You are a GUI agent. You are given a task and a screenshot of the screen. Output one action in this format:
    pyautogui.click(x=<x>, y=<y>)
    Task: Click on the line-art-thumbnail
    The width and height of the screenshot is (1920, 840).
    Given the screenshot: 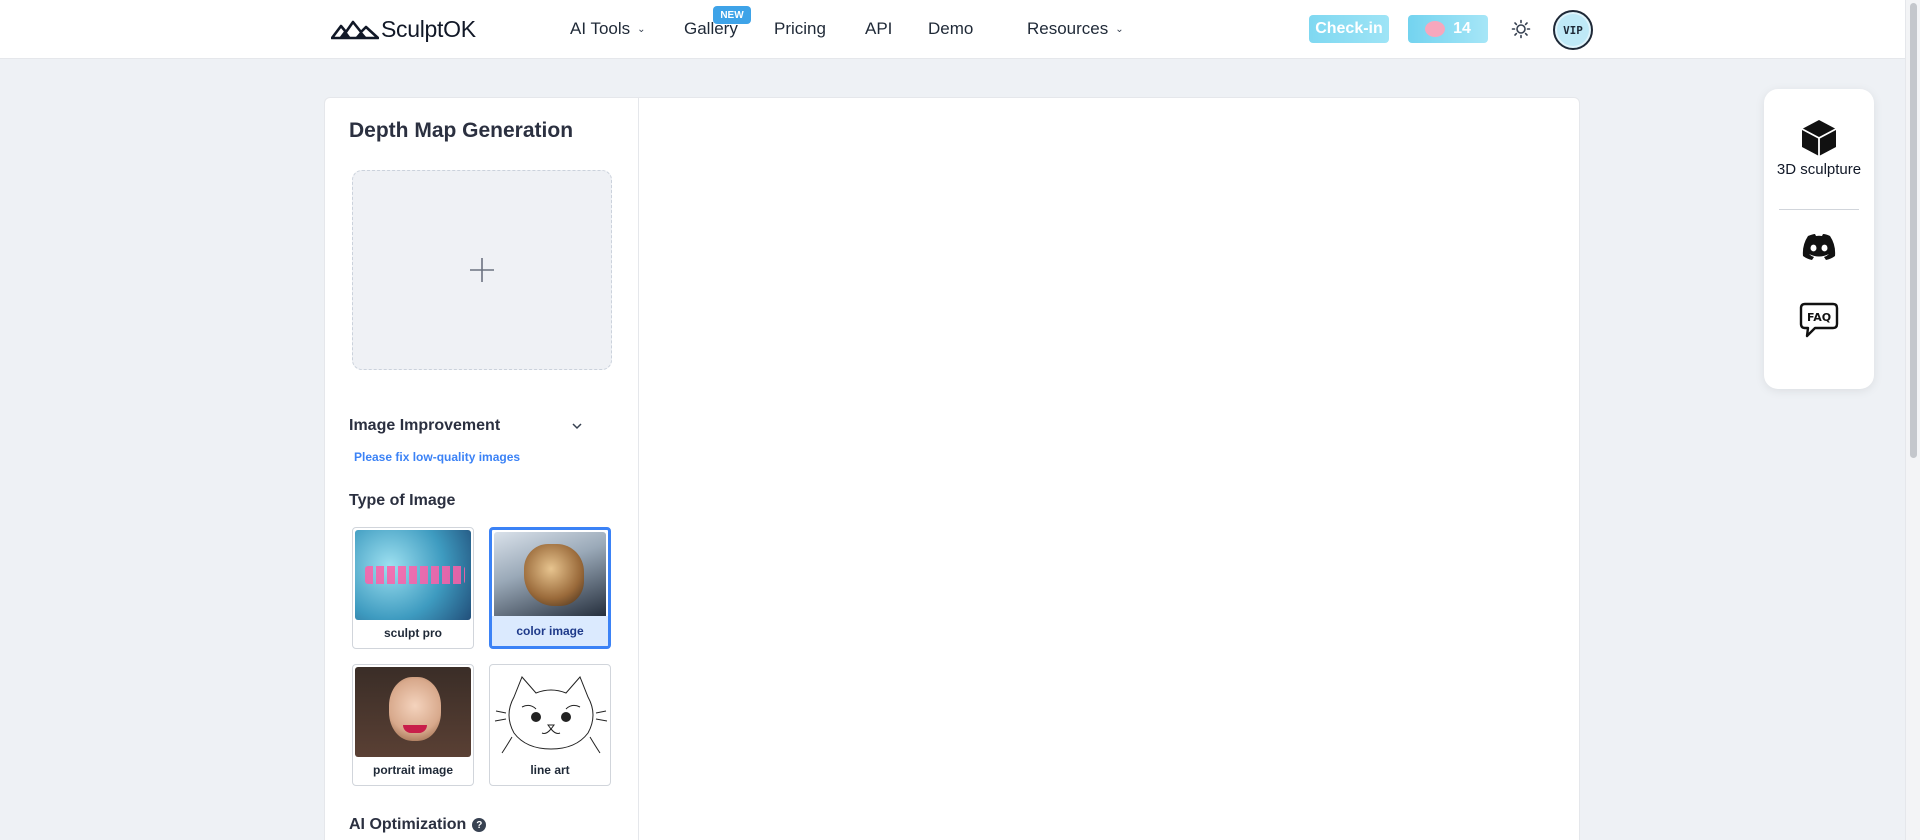 What is the action you would take?
    pyautogui.click(x=550, y=712)
    